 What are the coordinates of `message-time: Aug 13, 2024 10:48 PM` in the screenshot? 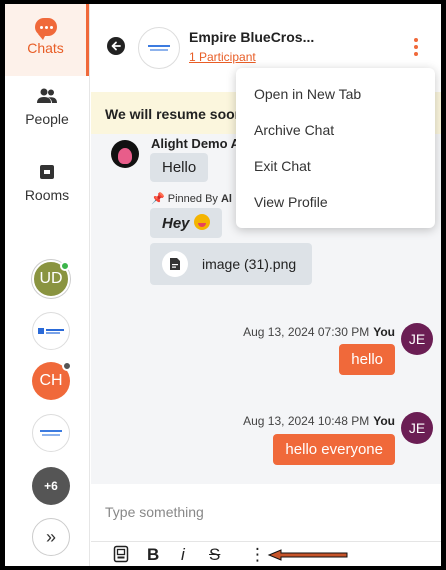 It's located at (306, 421).